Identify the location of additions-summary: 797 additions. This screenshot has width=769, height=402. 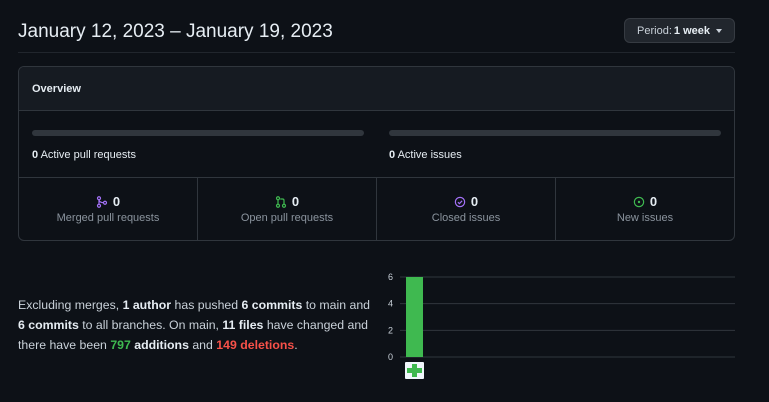
(149, 345).